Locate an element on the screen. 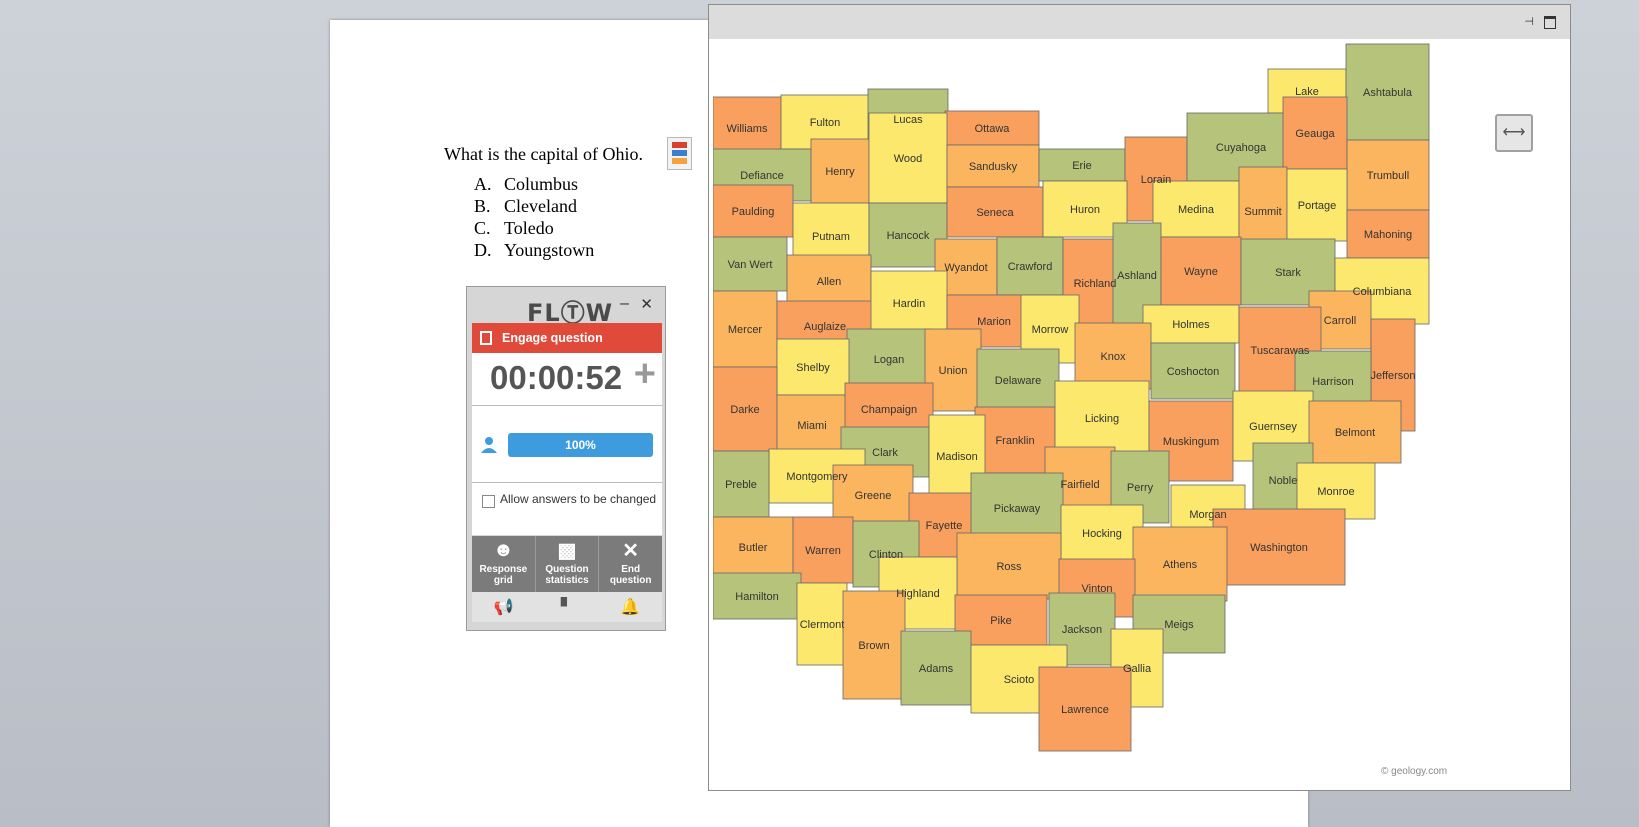  question-statistics-button: ▩ Question statistics is located at coordinates (567, 564).